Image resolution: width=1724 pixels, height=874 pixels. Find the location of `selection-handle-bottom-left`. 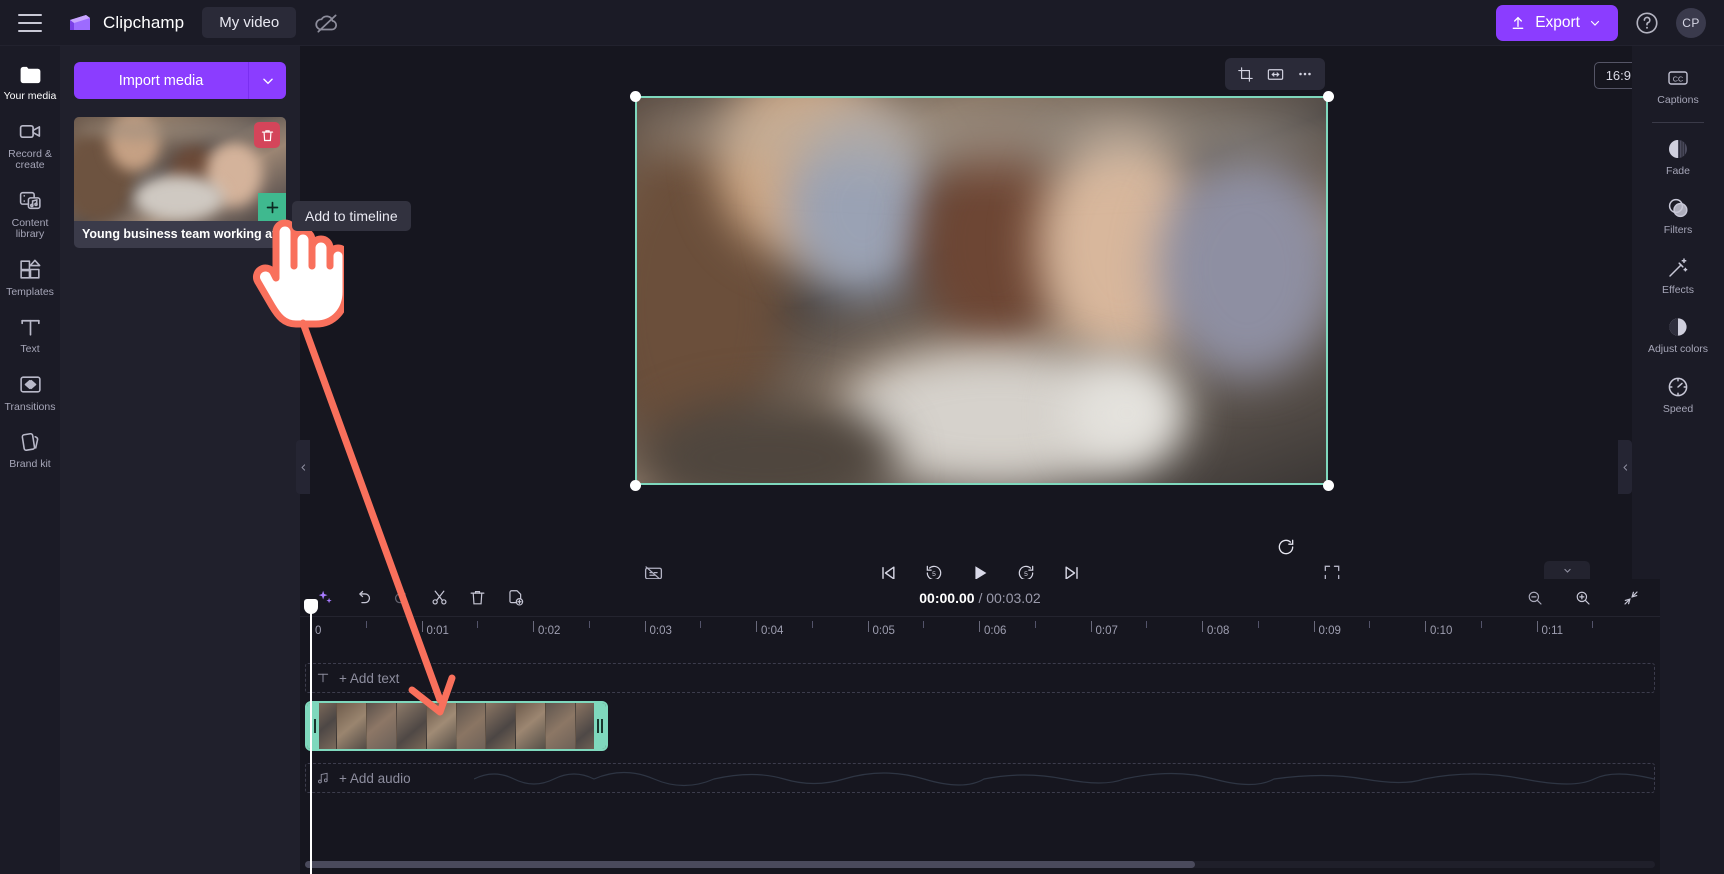

selection-handle-bottom-left is located at coordinates (635, 485).